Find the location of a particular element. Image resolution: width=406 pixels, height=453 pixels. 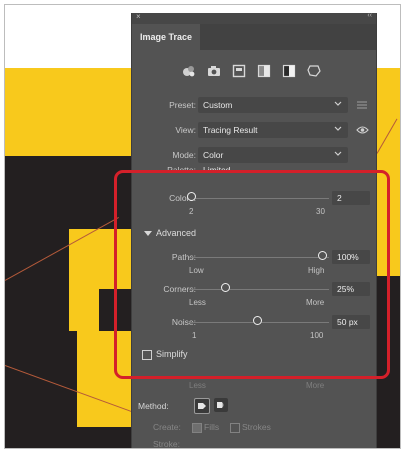

threshold-max-label: More is located at coordinates (315, 385).